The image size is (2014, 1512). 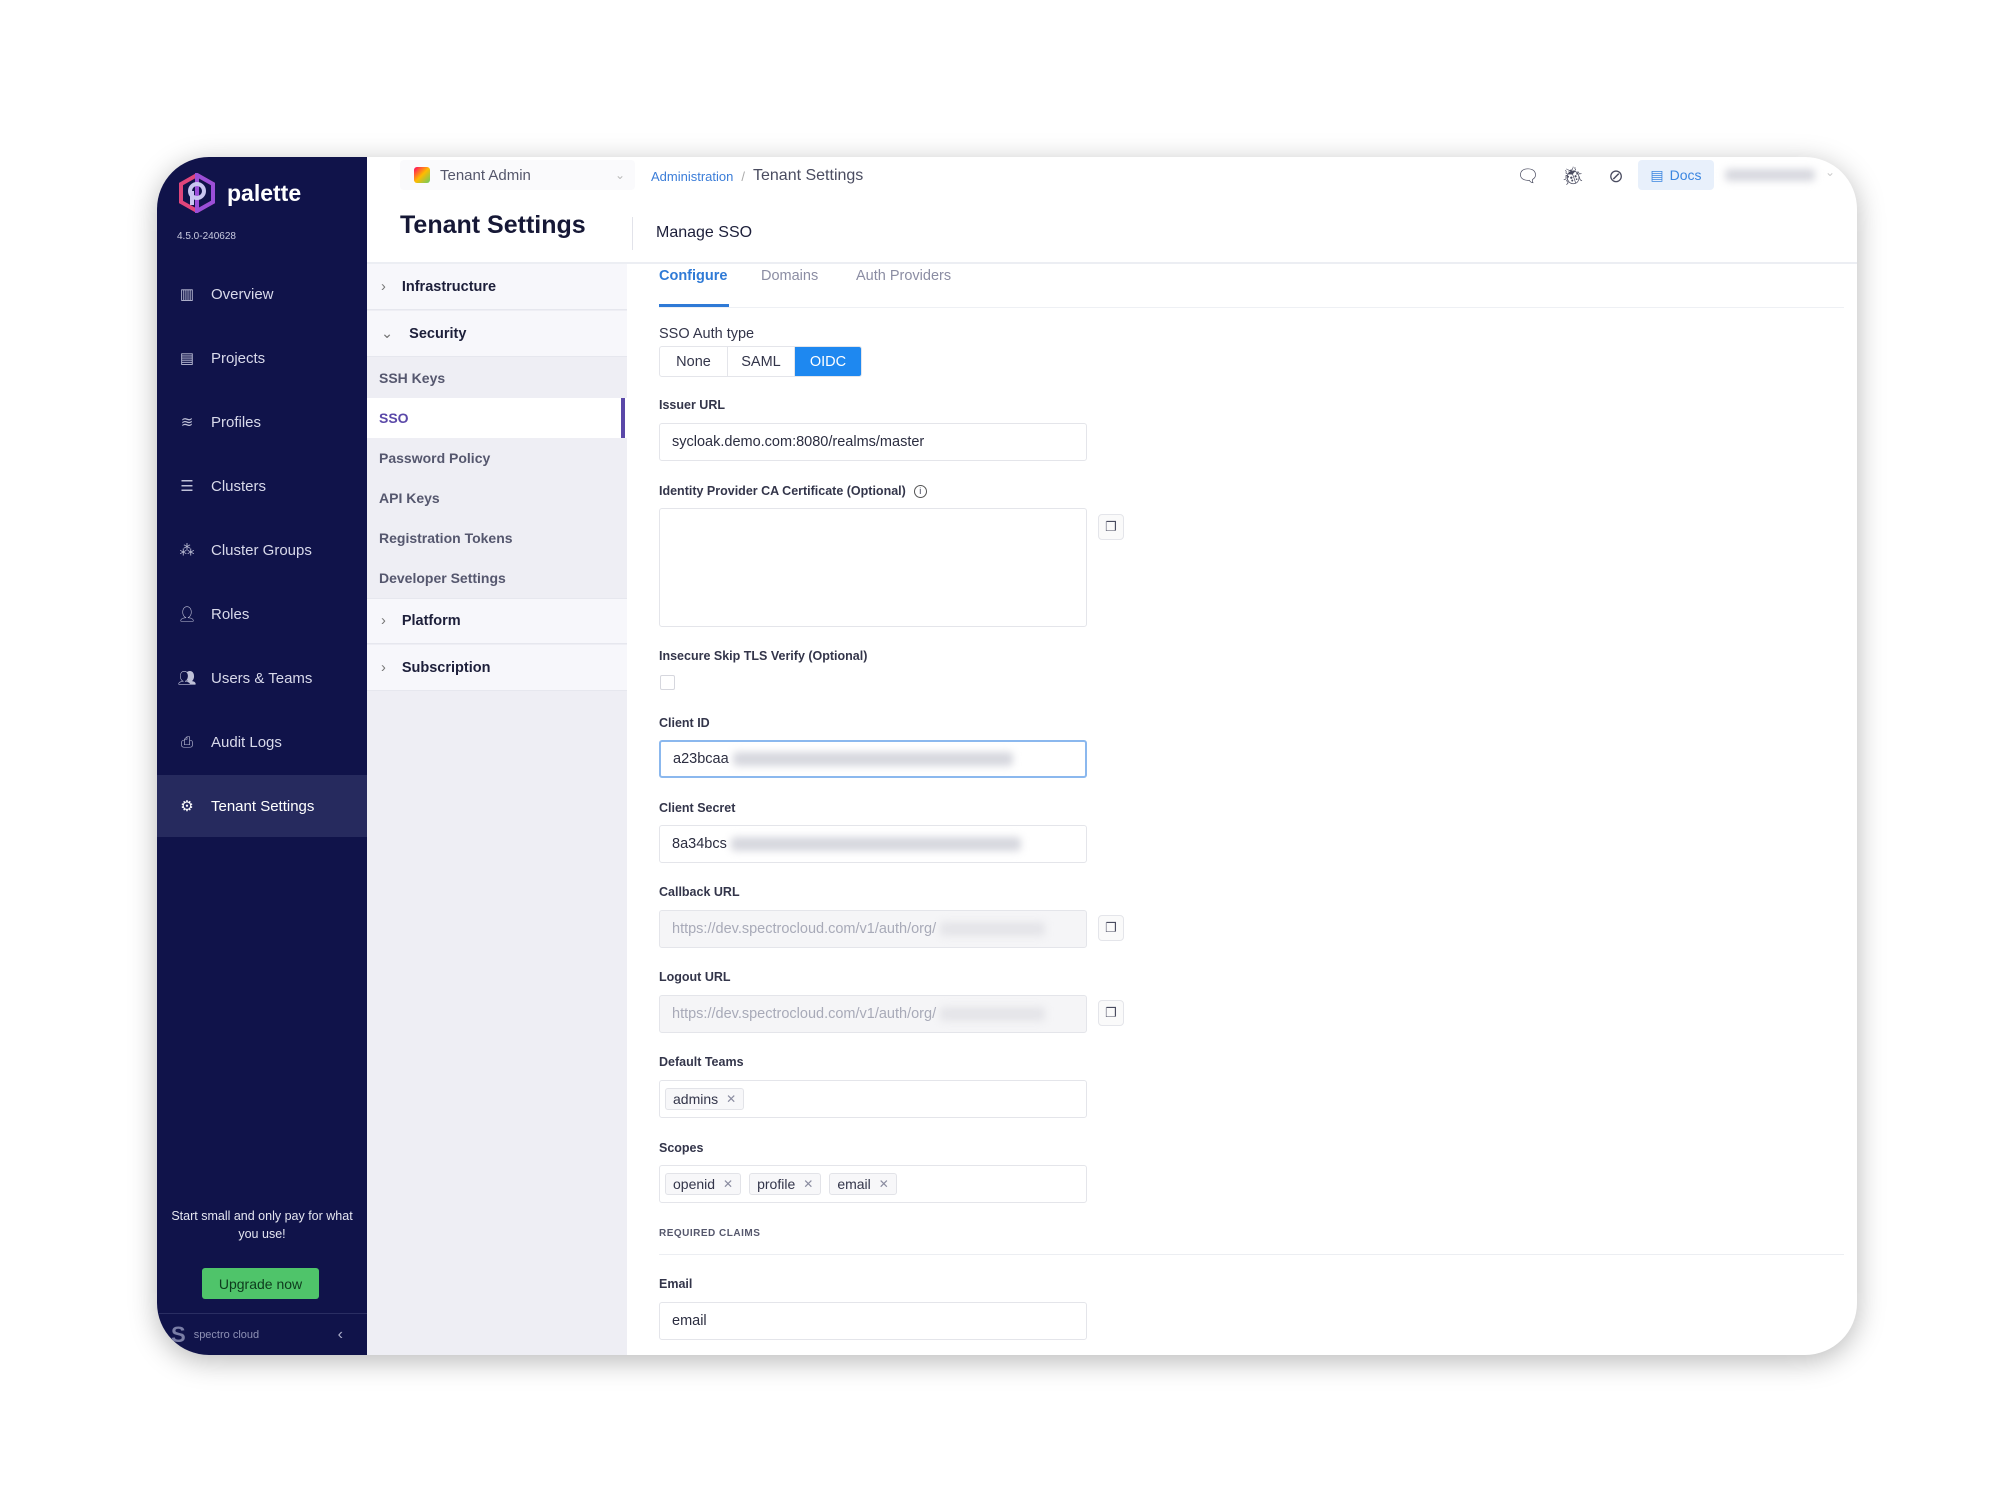 I want to click on client-id-label: Client ID, so click(x=684, y=723).